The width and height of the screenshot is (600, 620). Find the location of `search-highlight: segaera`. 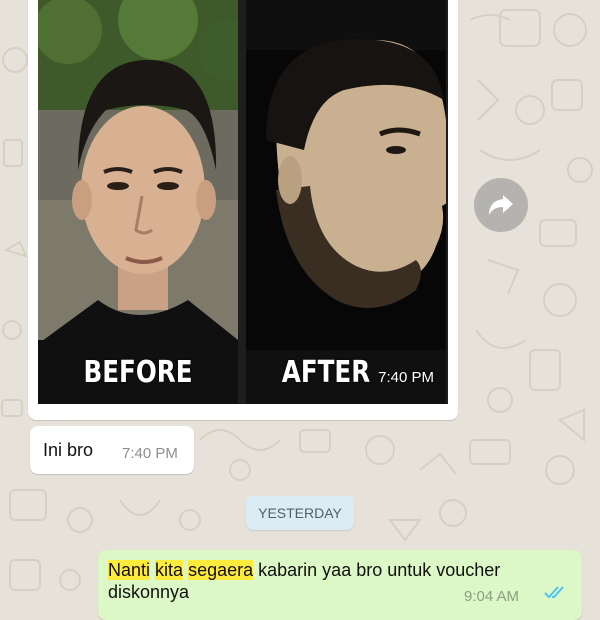

search-highlight: segaera is located at coordinates (221, 570).